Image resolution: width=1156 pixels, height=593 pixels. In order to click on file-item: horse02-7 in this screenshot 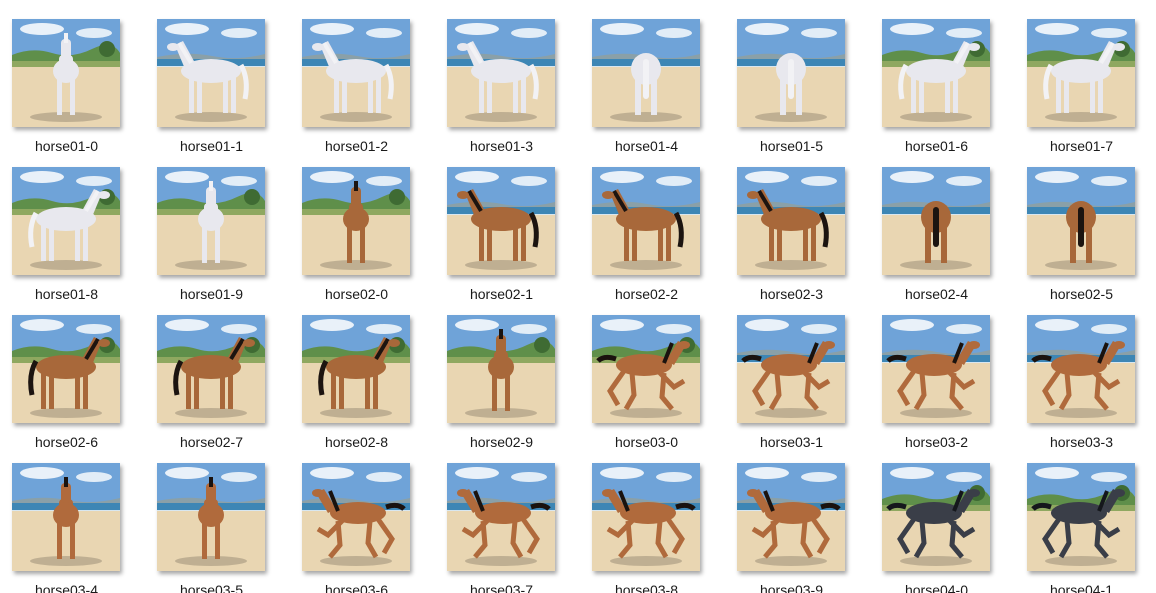, I will do `click(229, 387)`.